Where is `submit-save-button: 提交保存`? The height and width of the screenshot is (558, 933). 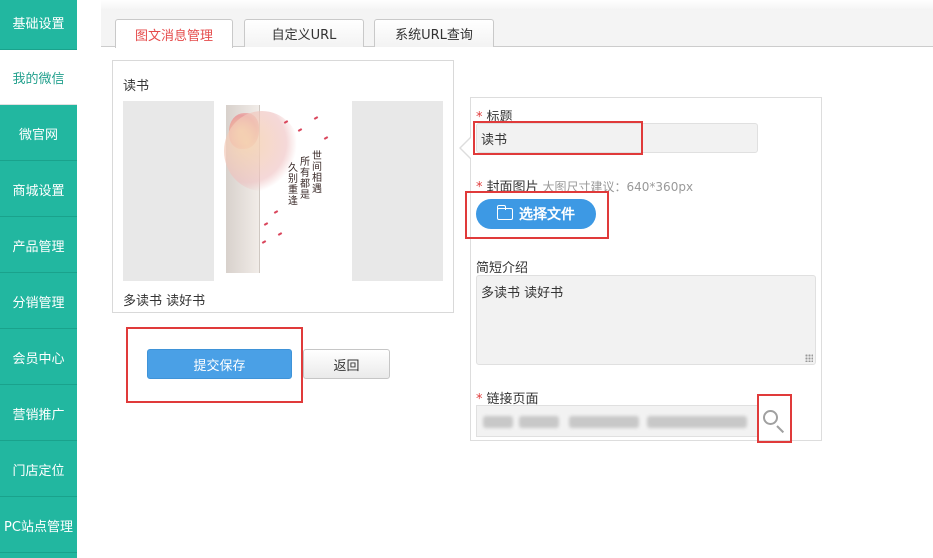
submit-save-button: 提交保存 is located at coordinates (219, 364).